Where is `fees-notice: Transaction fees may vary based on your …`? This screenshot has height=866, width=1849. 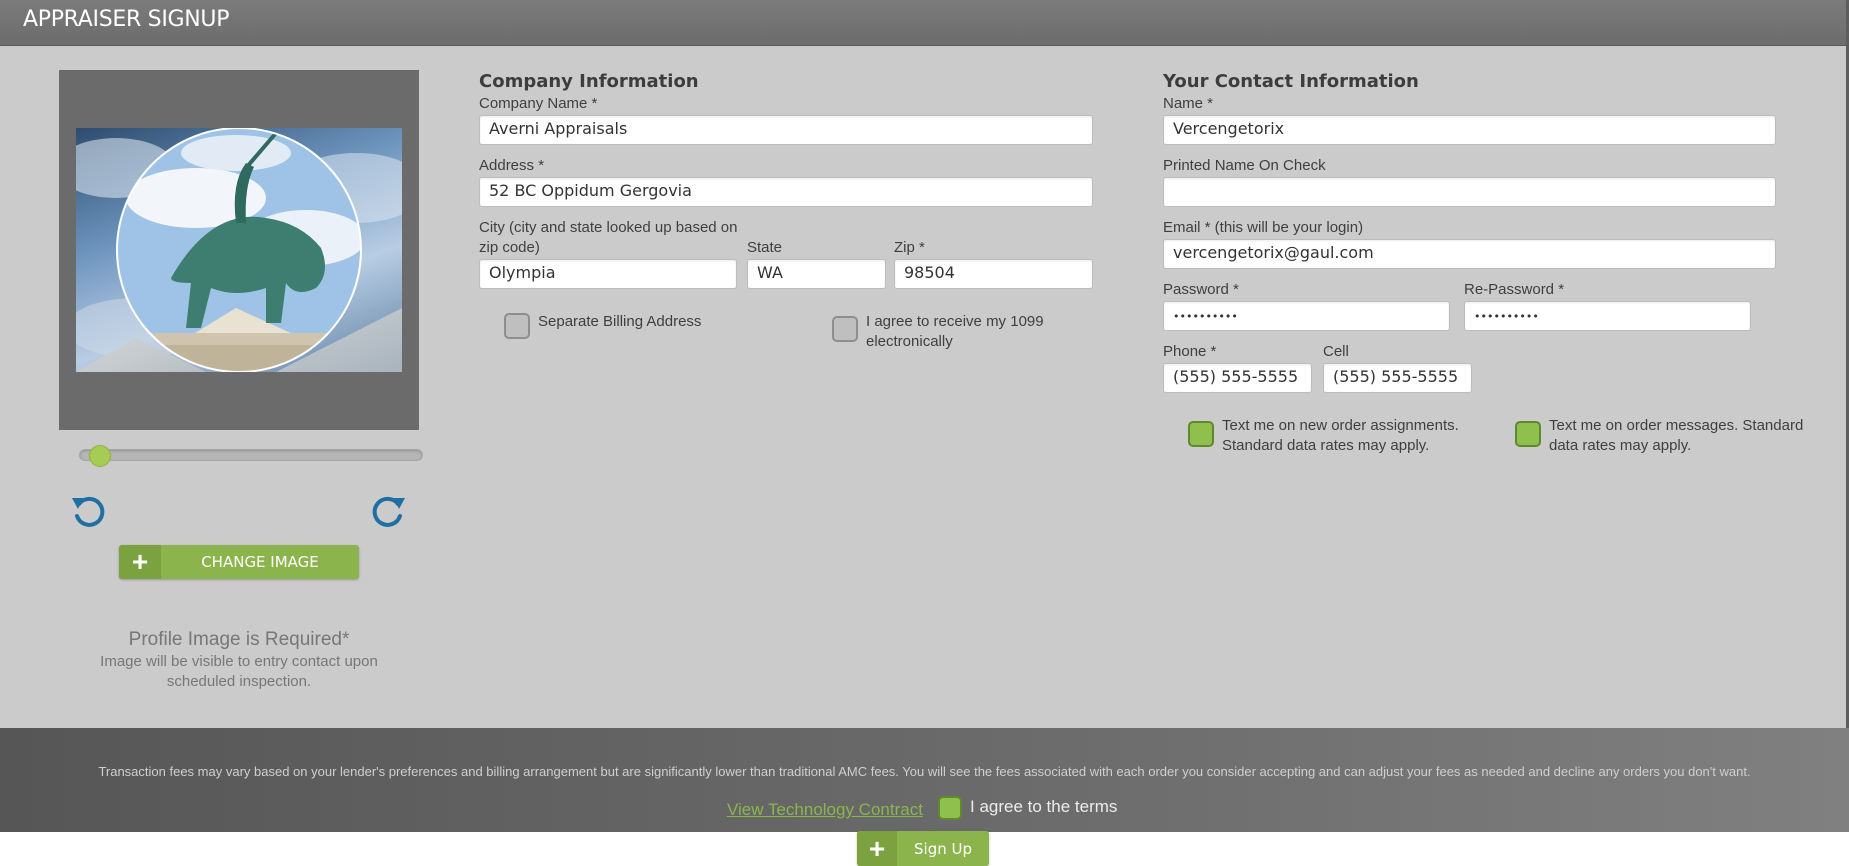 fees-notice: Transaction fees may vary based on your … is located at coordinates (924, 771).